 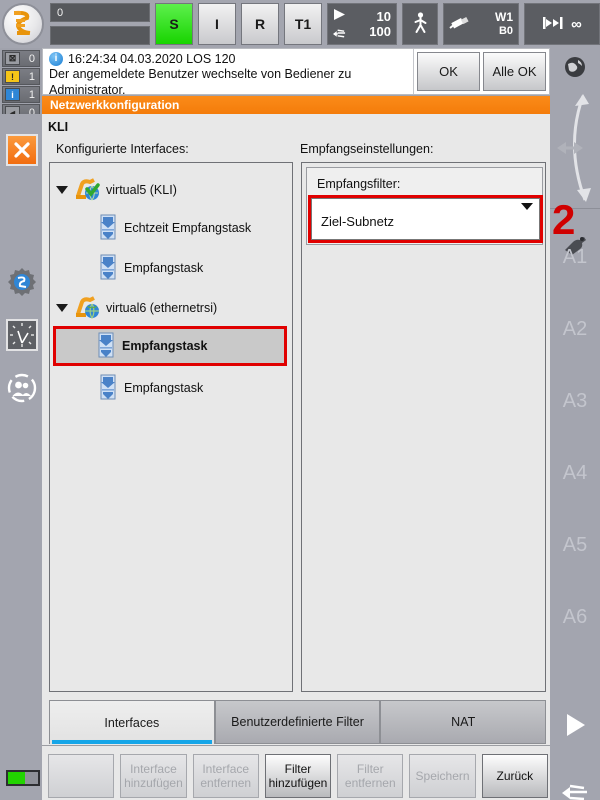 What do you see at coordinates (339, 34) in the screenshot?
I see `hand-icon` at bounding box center [339, 34].